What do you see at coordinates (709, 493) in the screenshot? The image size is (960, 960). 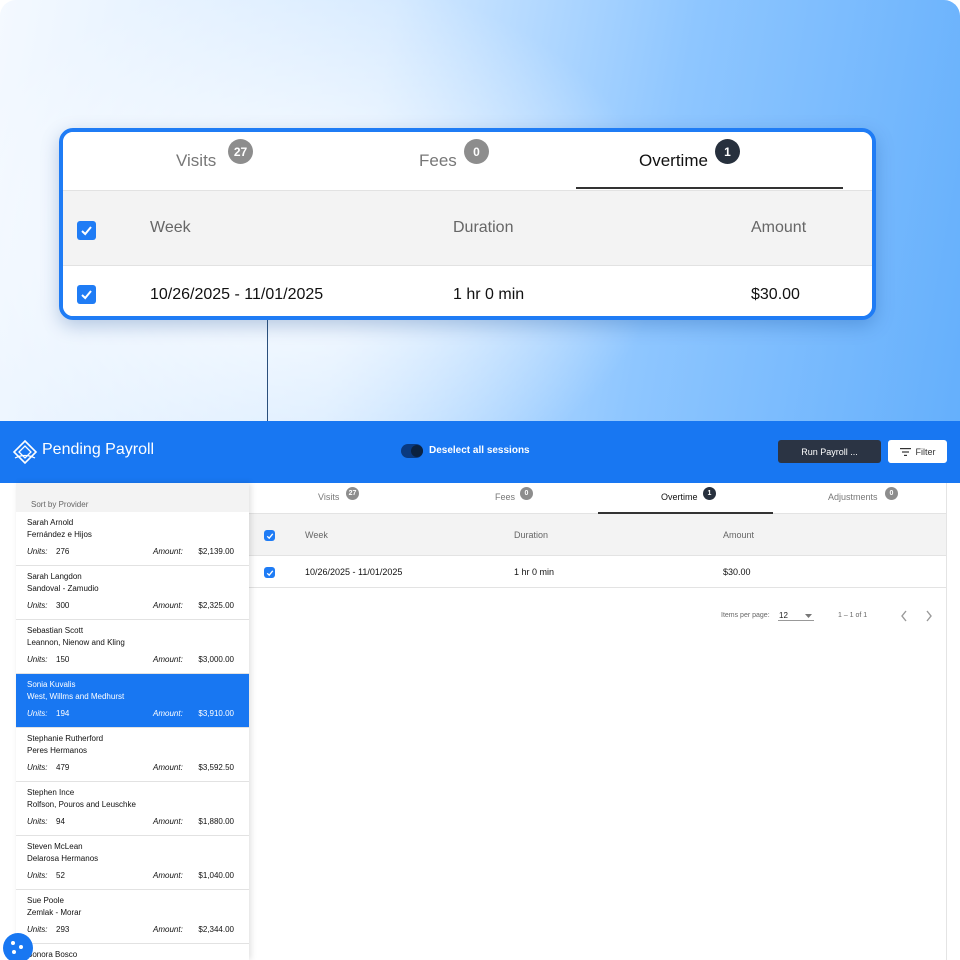 I see `tab-overtime-badge: 1` at bounding box center [709, 493].